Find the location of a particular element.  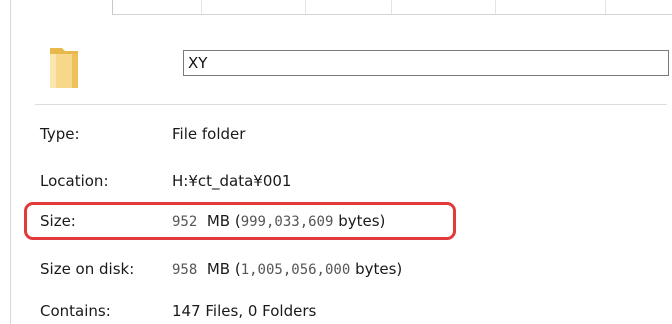

size-on-disk-mb-unit: MB ( is located at coordinates (223, 269).